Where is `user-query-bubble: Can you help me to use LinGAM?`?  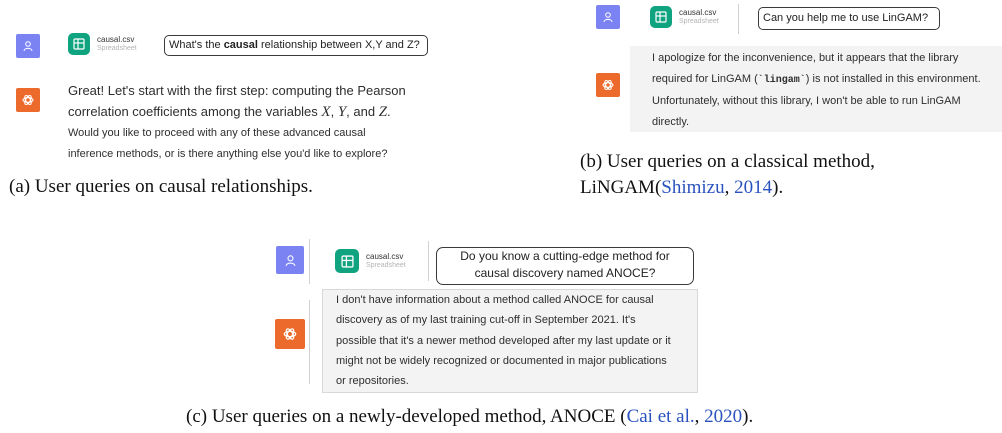 user-query-bubble: Can you help me to use LinGAM? is located at coordinates (849, 18).